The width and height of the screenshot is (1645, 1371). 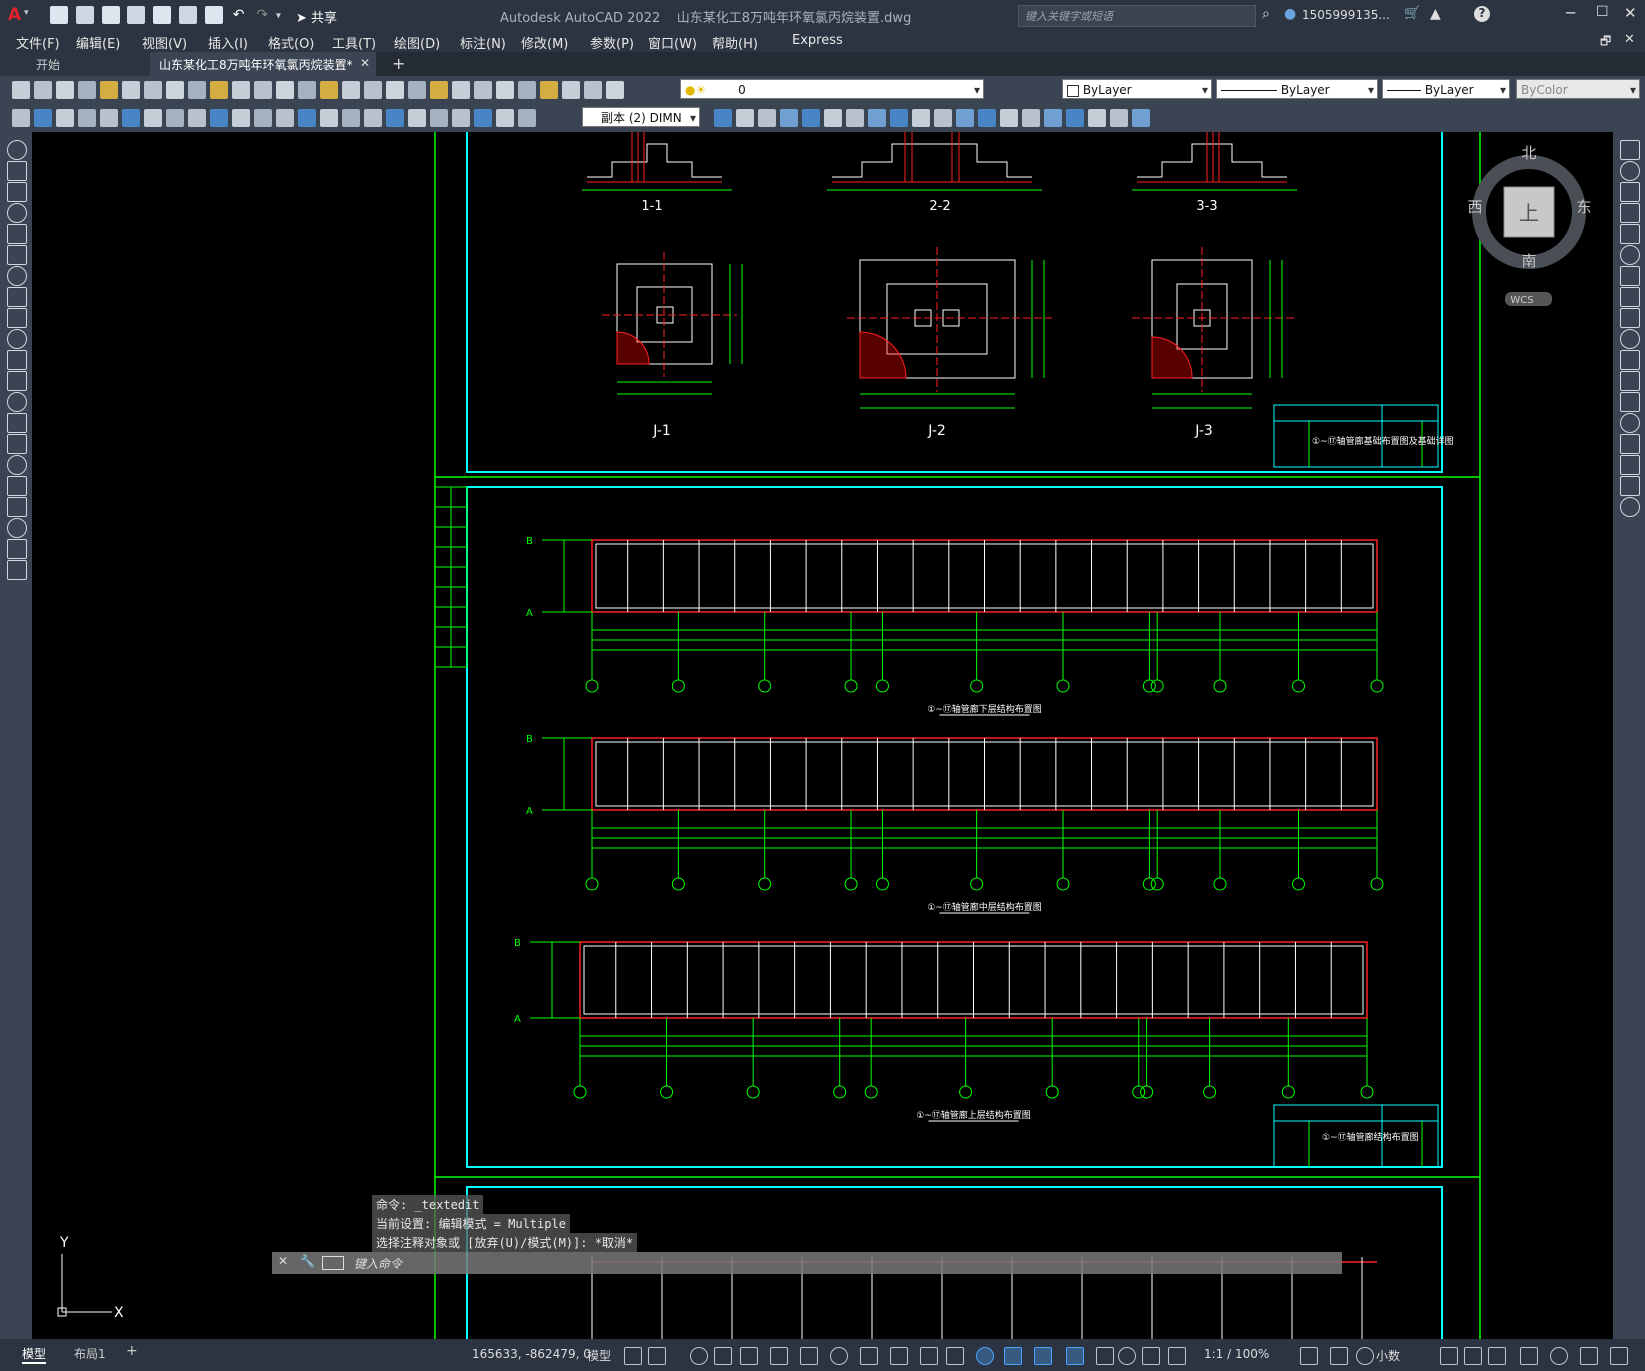 What do you see at coordinates (38, 42) in the screenshot?
I see `menu-item-0: 文件(F)` at bounding box center [38, 42].